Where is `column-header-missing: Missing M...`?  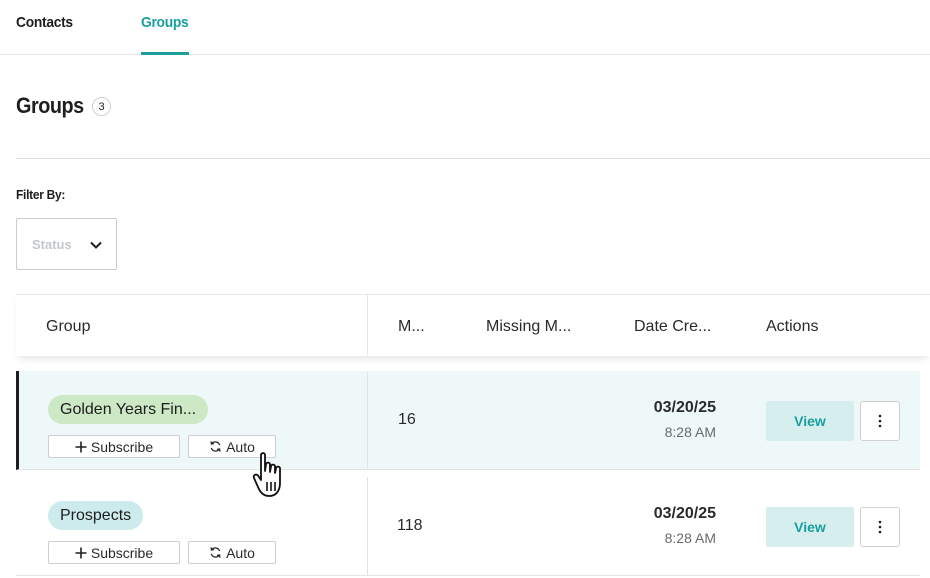
column-header-missing: Missing M... is located at coordinates (528, 327).